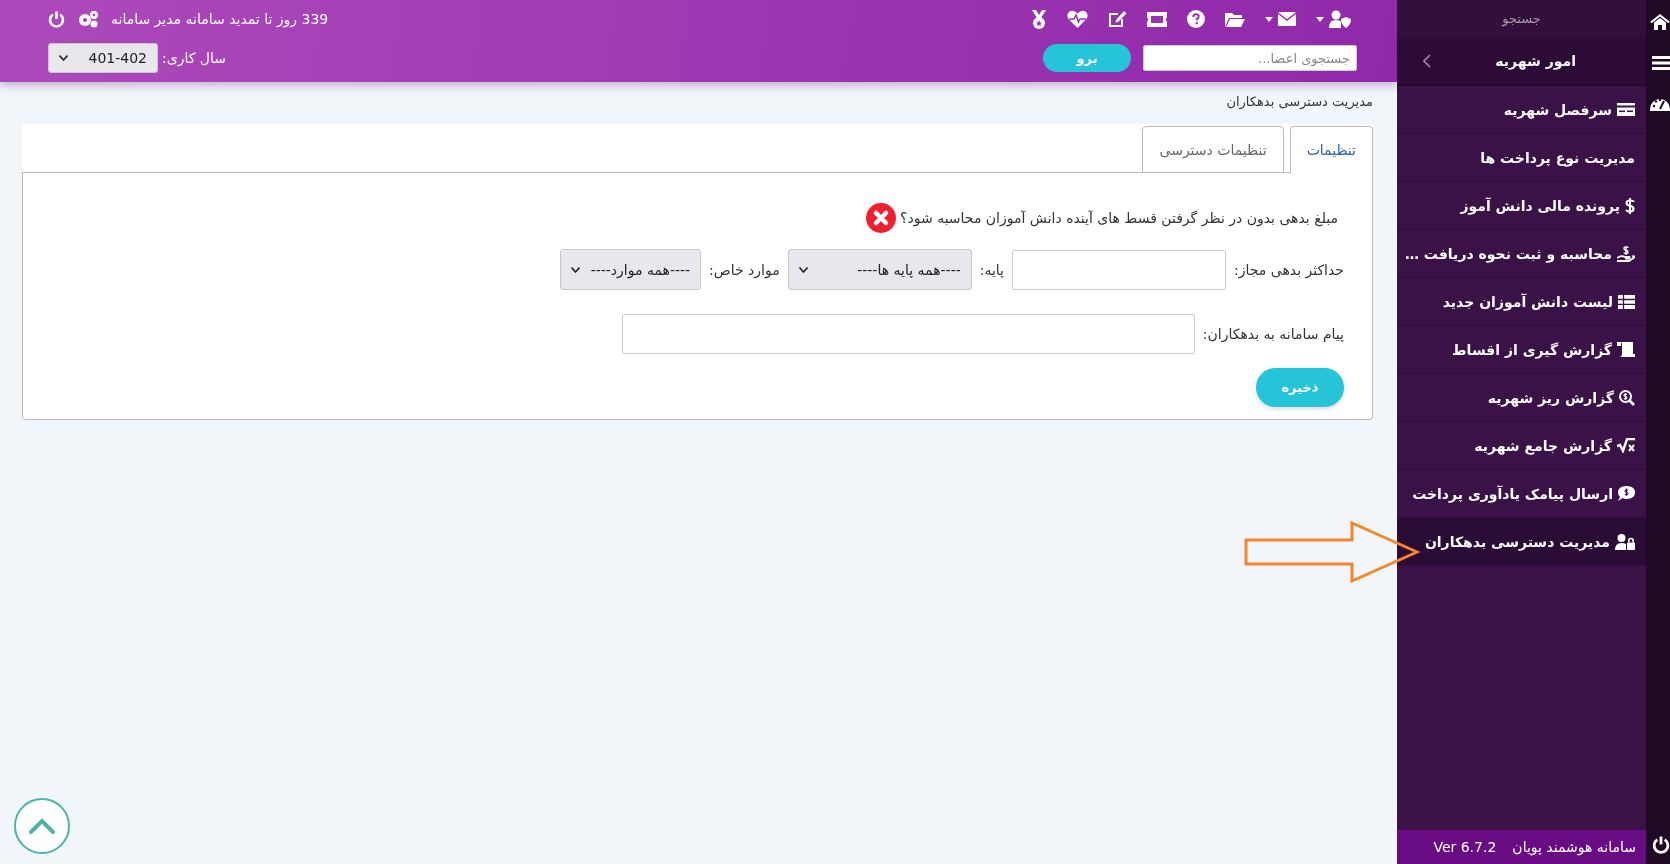 This screenshot has width=1670, height=864. What do you see at coordinates (1287, 19) in the screenshot?
I see `envelope-icon` at bounding box center [1287, 19].